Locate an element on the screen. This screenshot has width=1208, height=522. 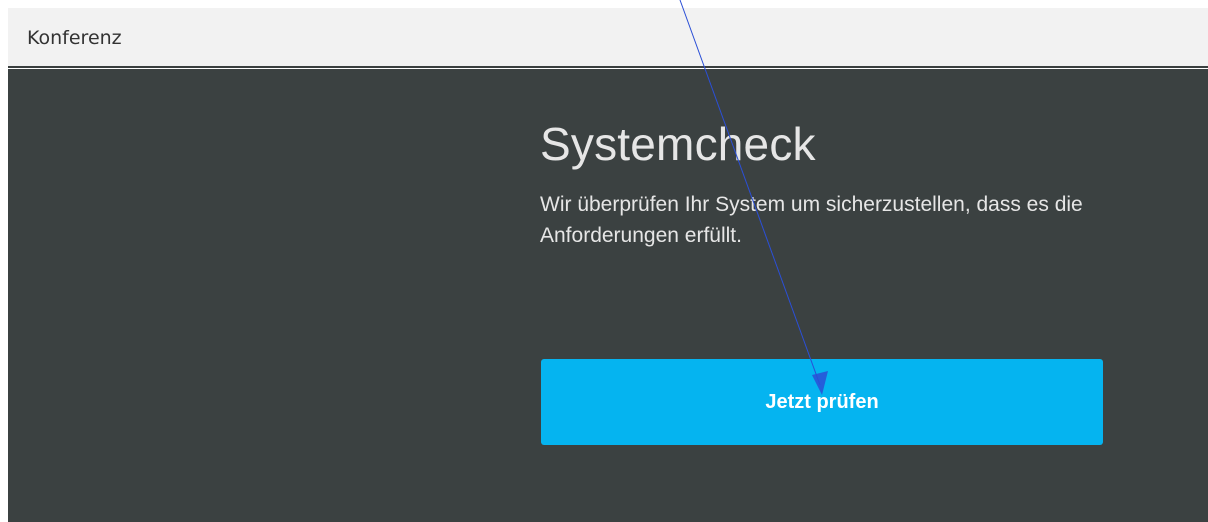
page-title: Systemcheck is located at coordinates (678, 144).